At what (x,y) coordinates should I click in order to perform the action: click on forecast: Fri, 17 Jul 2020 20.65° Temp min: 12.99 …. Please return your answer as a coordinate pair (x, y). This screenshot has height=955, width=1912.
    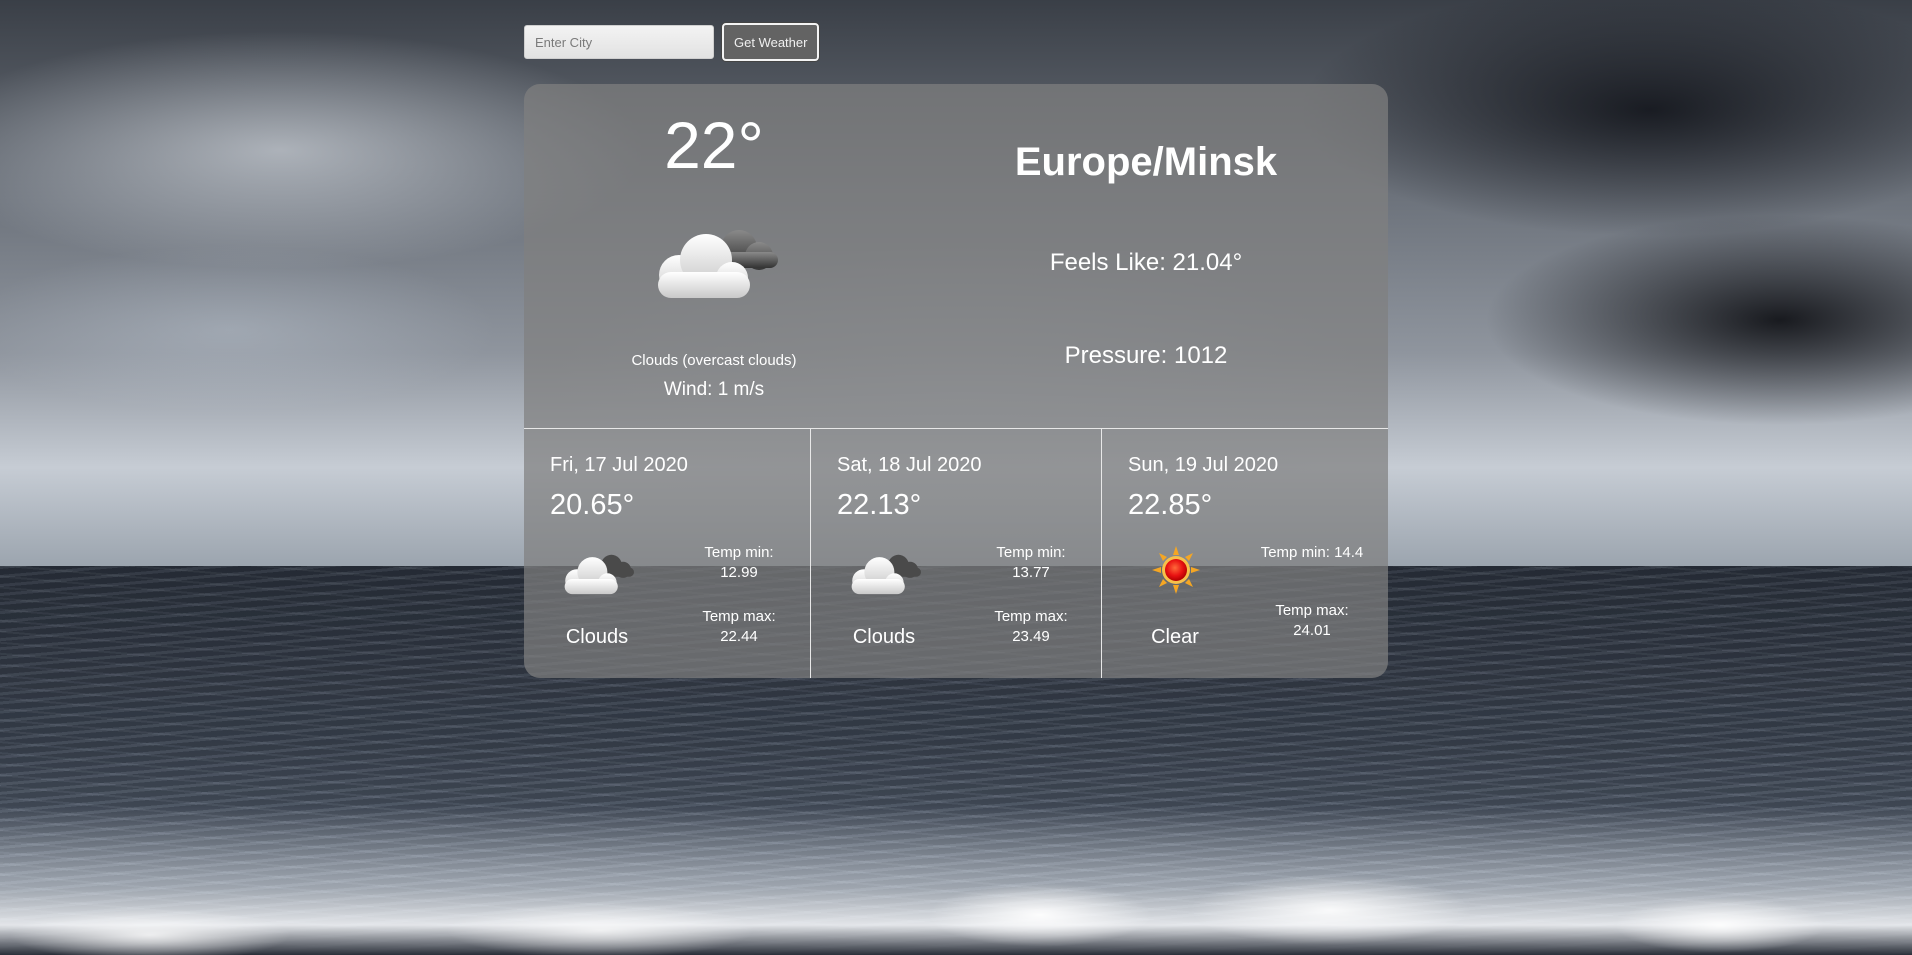
    Looking at the image, I should click on (956, 553).